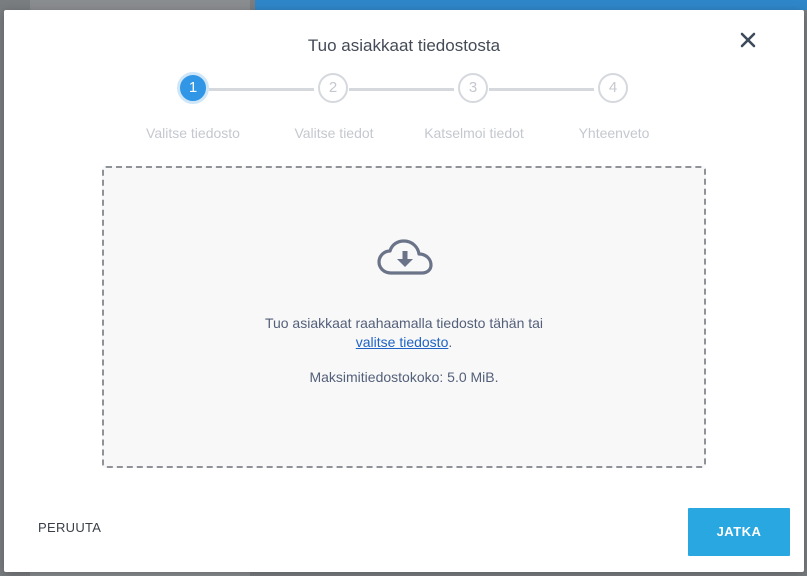 This screenshot has height=576, width=807. Describe the element at coordinates (450, 342) in the screenshot. I see `dropzone-text-end: .` at that location.